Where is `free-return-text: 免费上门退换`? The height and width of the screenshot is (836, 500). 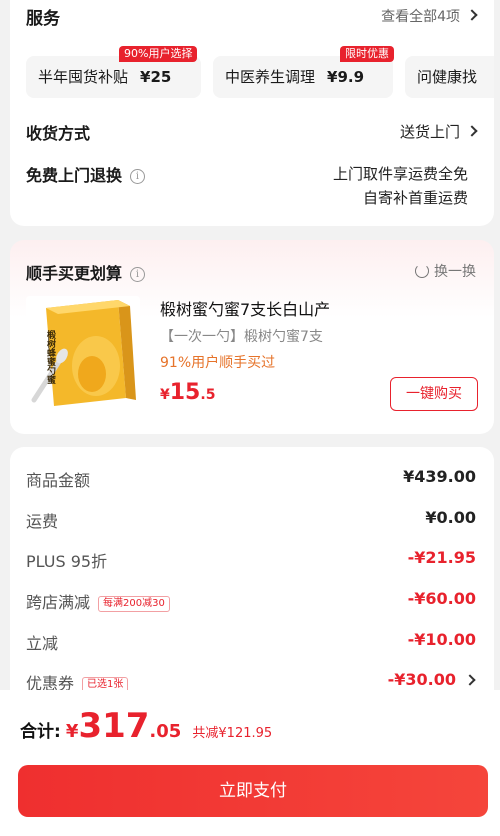
free-return-text: 免费上门退换 is located at coordinates (74, 175).